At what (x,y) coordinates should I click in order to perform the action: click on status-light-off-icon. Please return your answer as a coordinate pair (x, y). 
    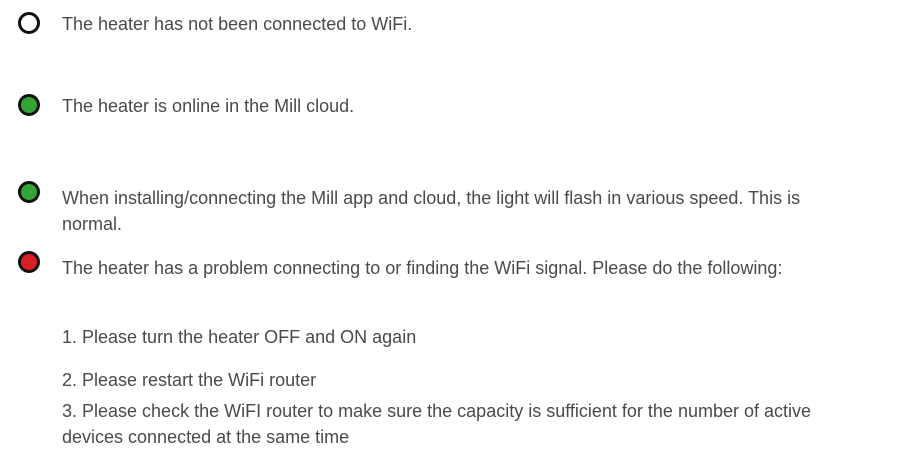
    Looking at the image, I should click on (29, 23).